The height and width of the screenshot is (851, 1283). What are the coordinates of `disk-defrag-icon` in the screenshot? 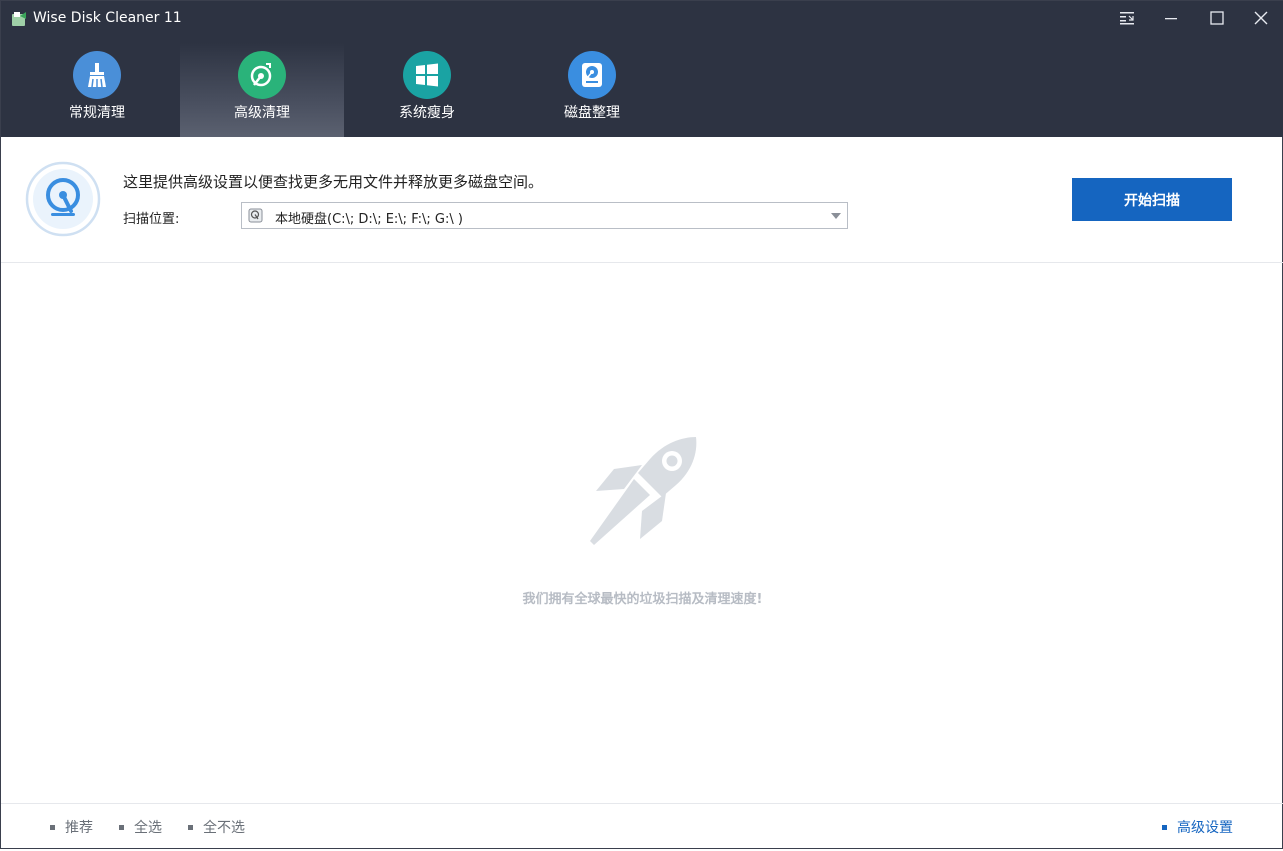 It's located at (592, 75).